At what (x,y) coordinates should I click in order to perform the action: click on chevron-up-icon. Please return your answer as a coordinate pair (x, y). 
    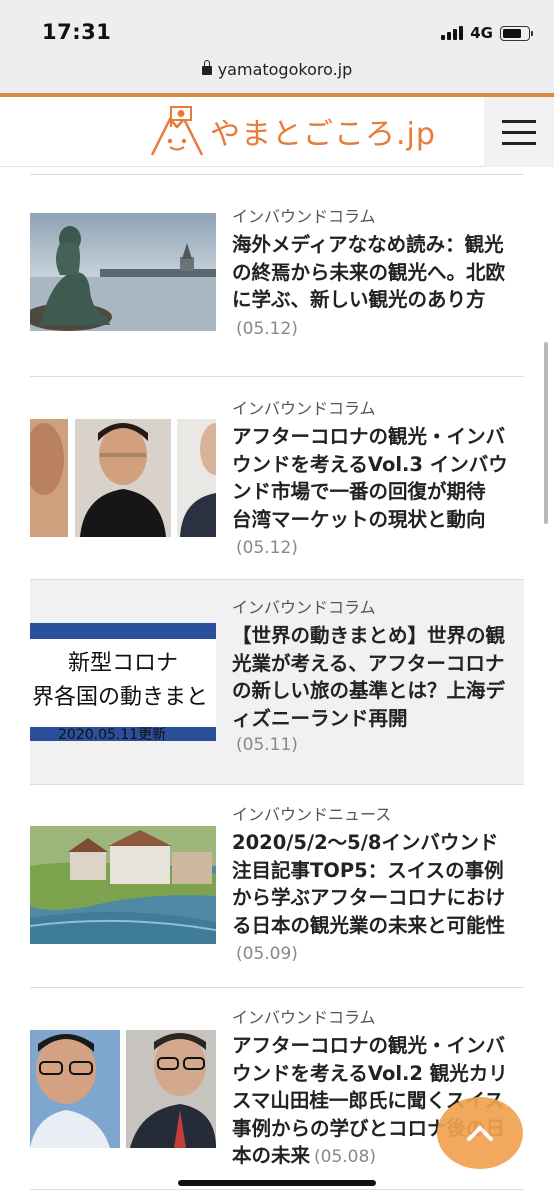
    Looking at the image, I should click on (480, 1133).